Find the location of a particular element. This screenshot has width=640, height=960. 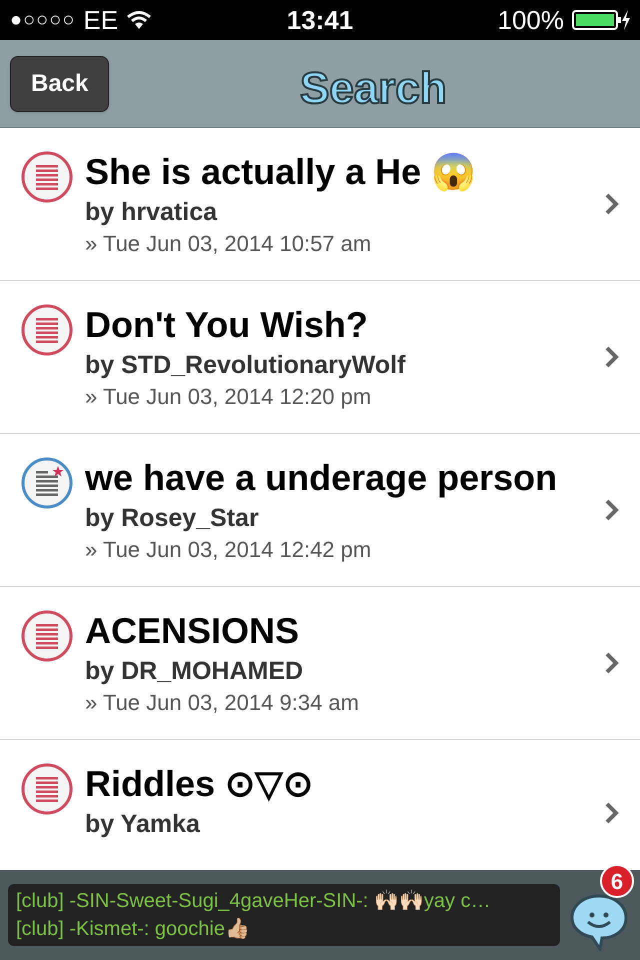

topic-author: by Rosey_Star is located at coordinates (172, 518).